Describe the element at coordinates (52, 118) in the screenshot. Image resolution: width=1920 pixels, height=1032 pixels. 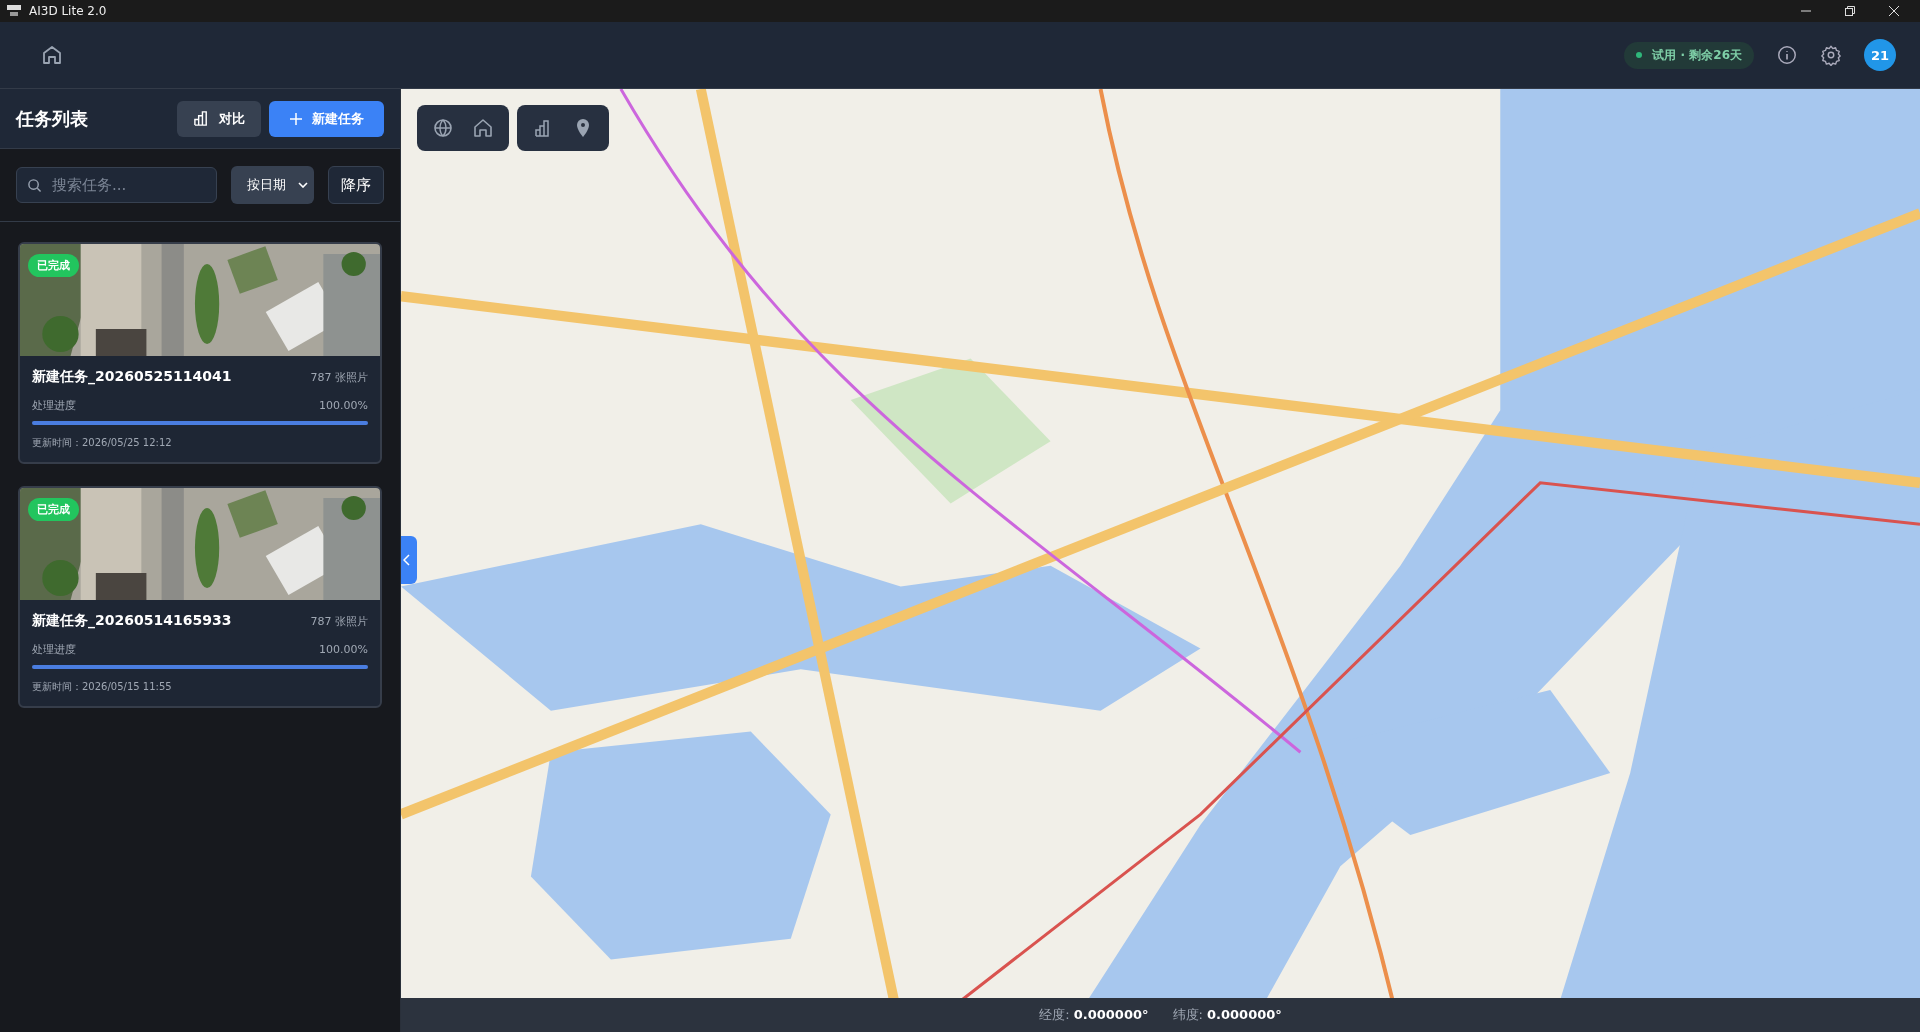
I see `panel-title: 任务列表` at that location.